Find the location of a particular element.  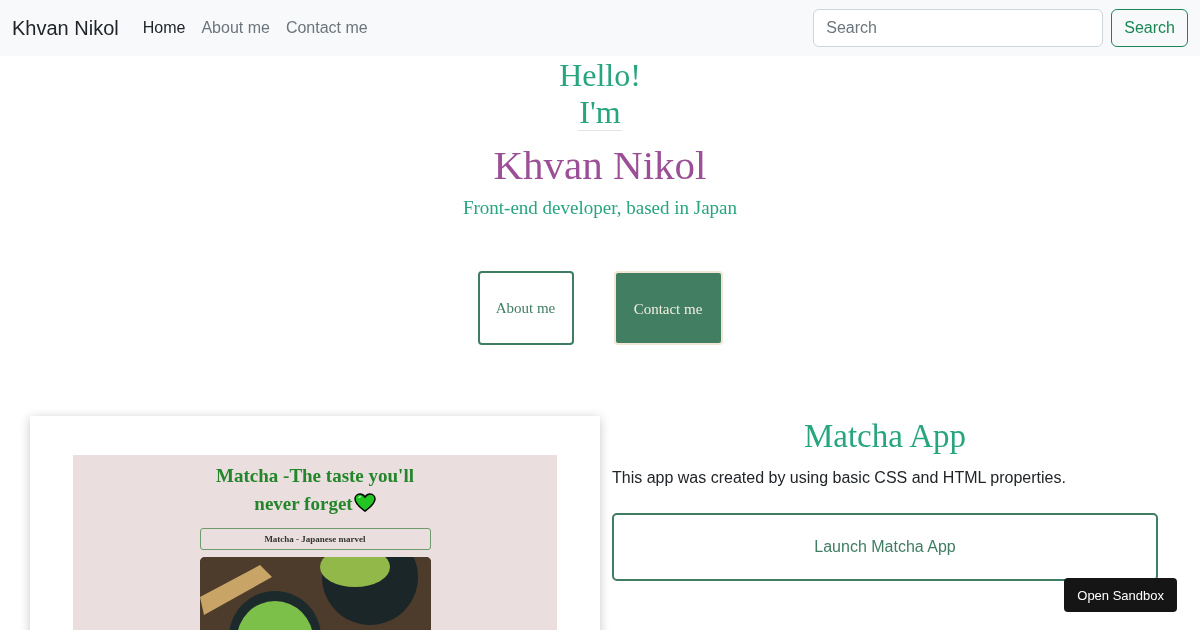

nav-link: Home is located at coordinates (164, 28).